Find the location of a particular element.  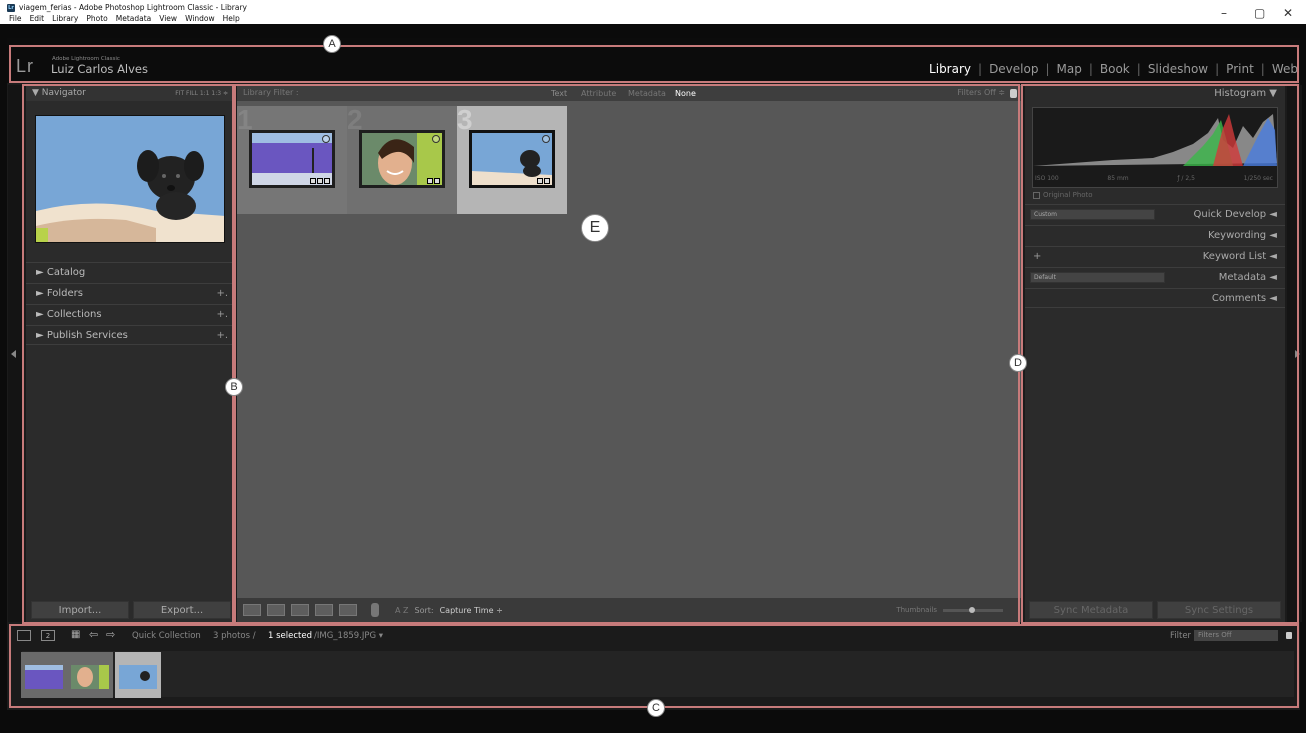

filter-tab-none: None is located at coordinates (685, 93).